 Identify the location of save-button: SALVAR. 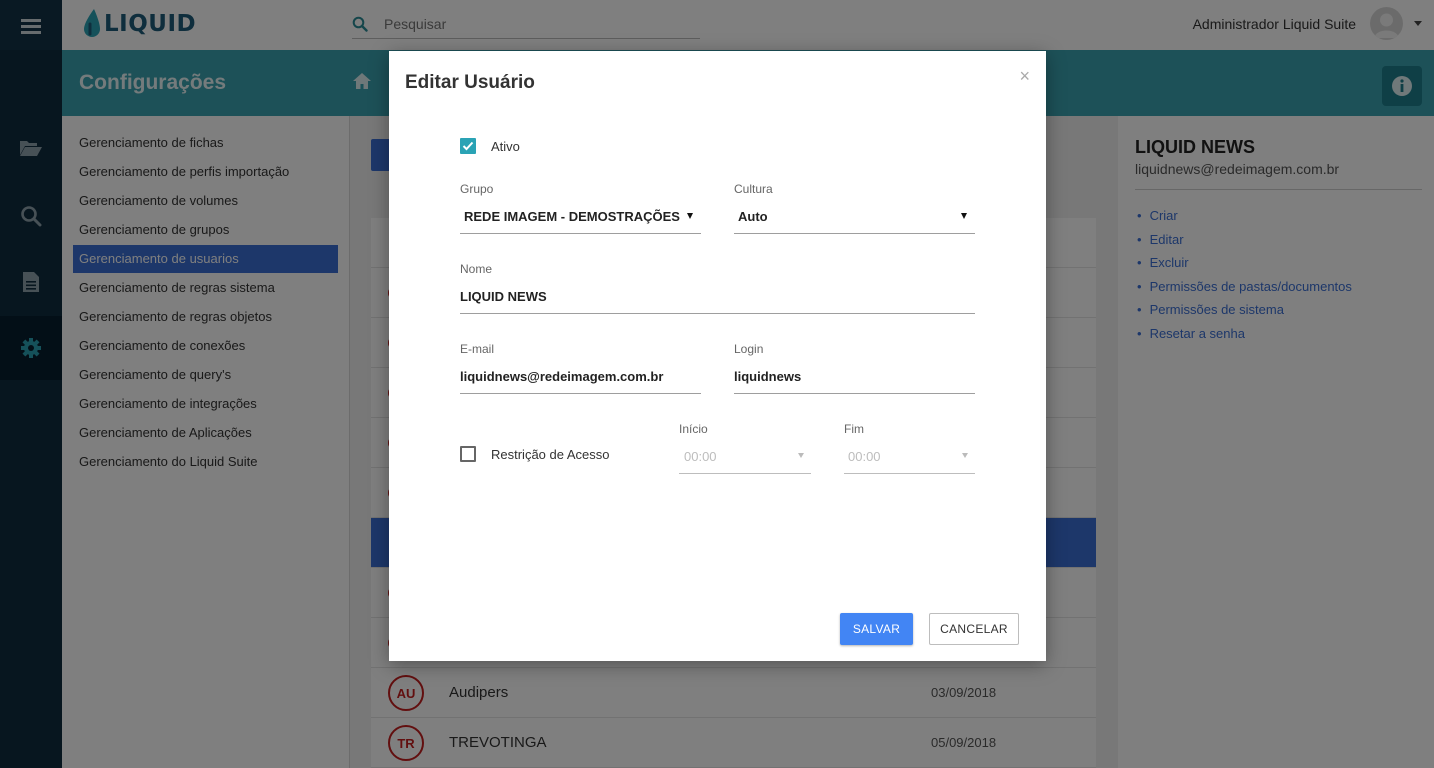
(876, 629).